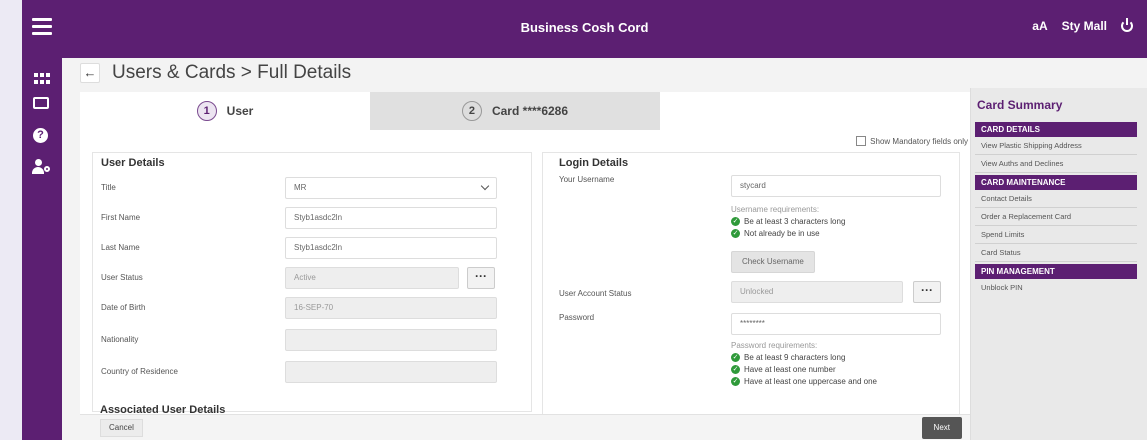 This screenshot has height=440, width=1147. Describe the element at coordinates (391, 372) in the screenshot. I see `country-field` at that location.